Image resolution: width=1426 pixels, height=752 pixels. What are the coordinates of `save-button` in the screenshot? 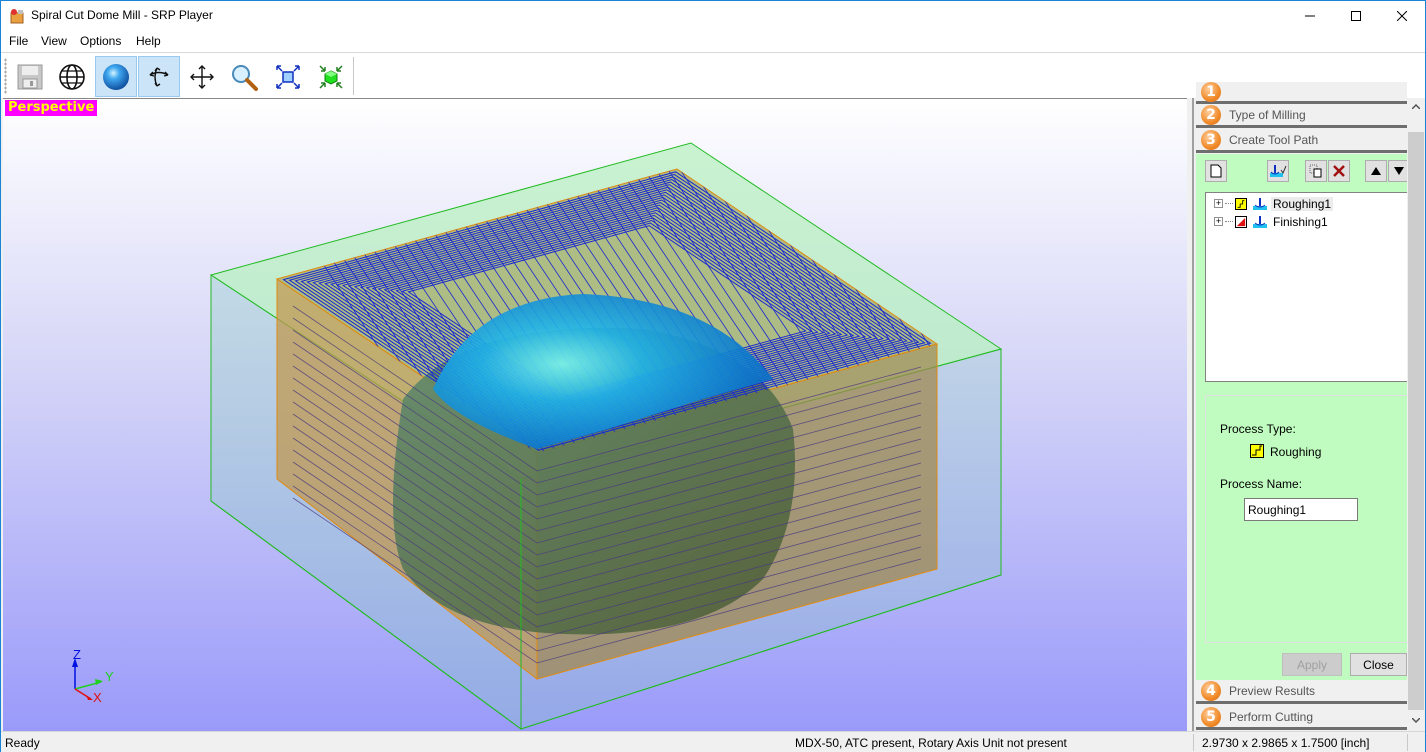 It's located at (30, 76).